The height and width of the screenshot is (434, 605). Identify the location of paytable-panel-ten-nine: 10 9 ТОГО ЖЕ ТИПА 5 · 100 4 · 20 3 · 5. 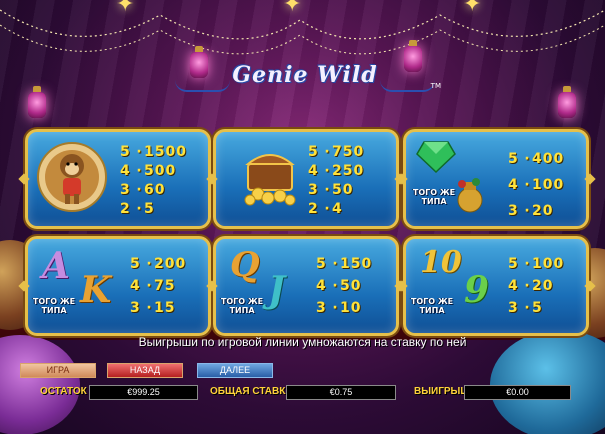
(496, 286).